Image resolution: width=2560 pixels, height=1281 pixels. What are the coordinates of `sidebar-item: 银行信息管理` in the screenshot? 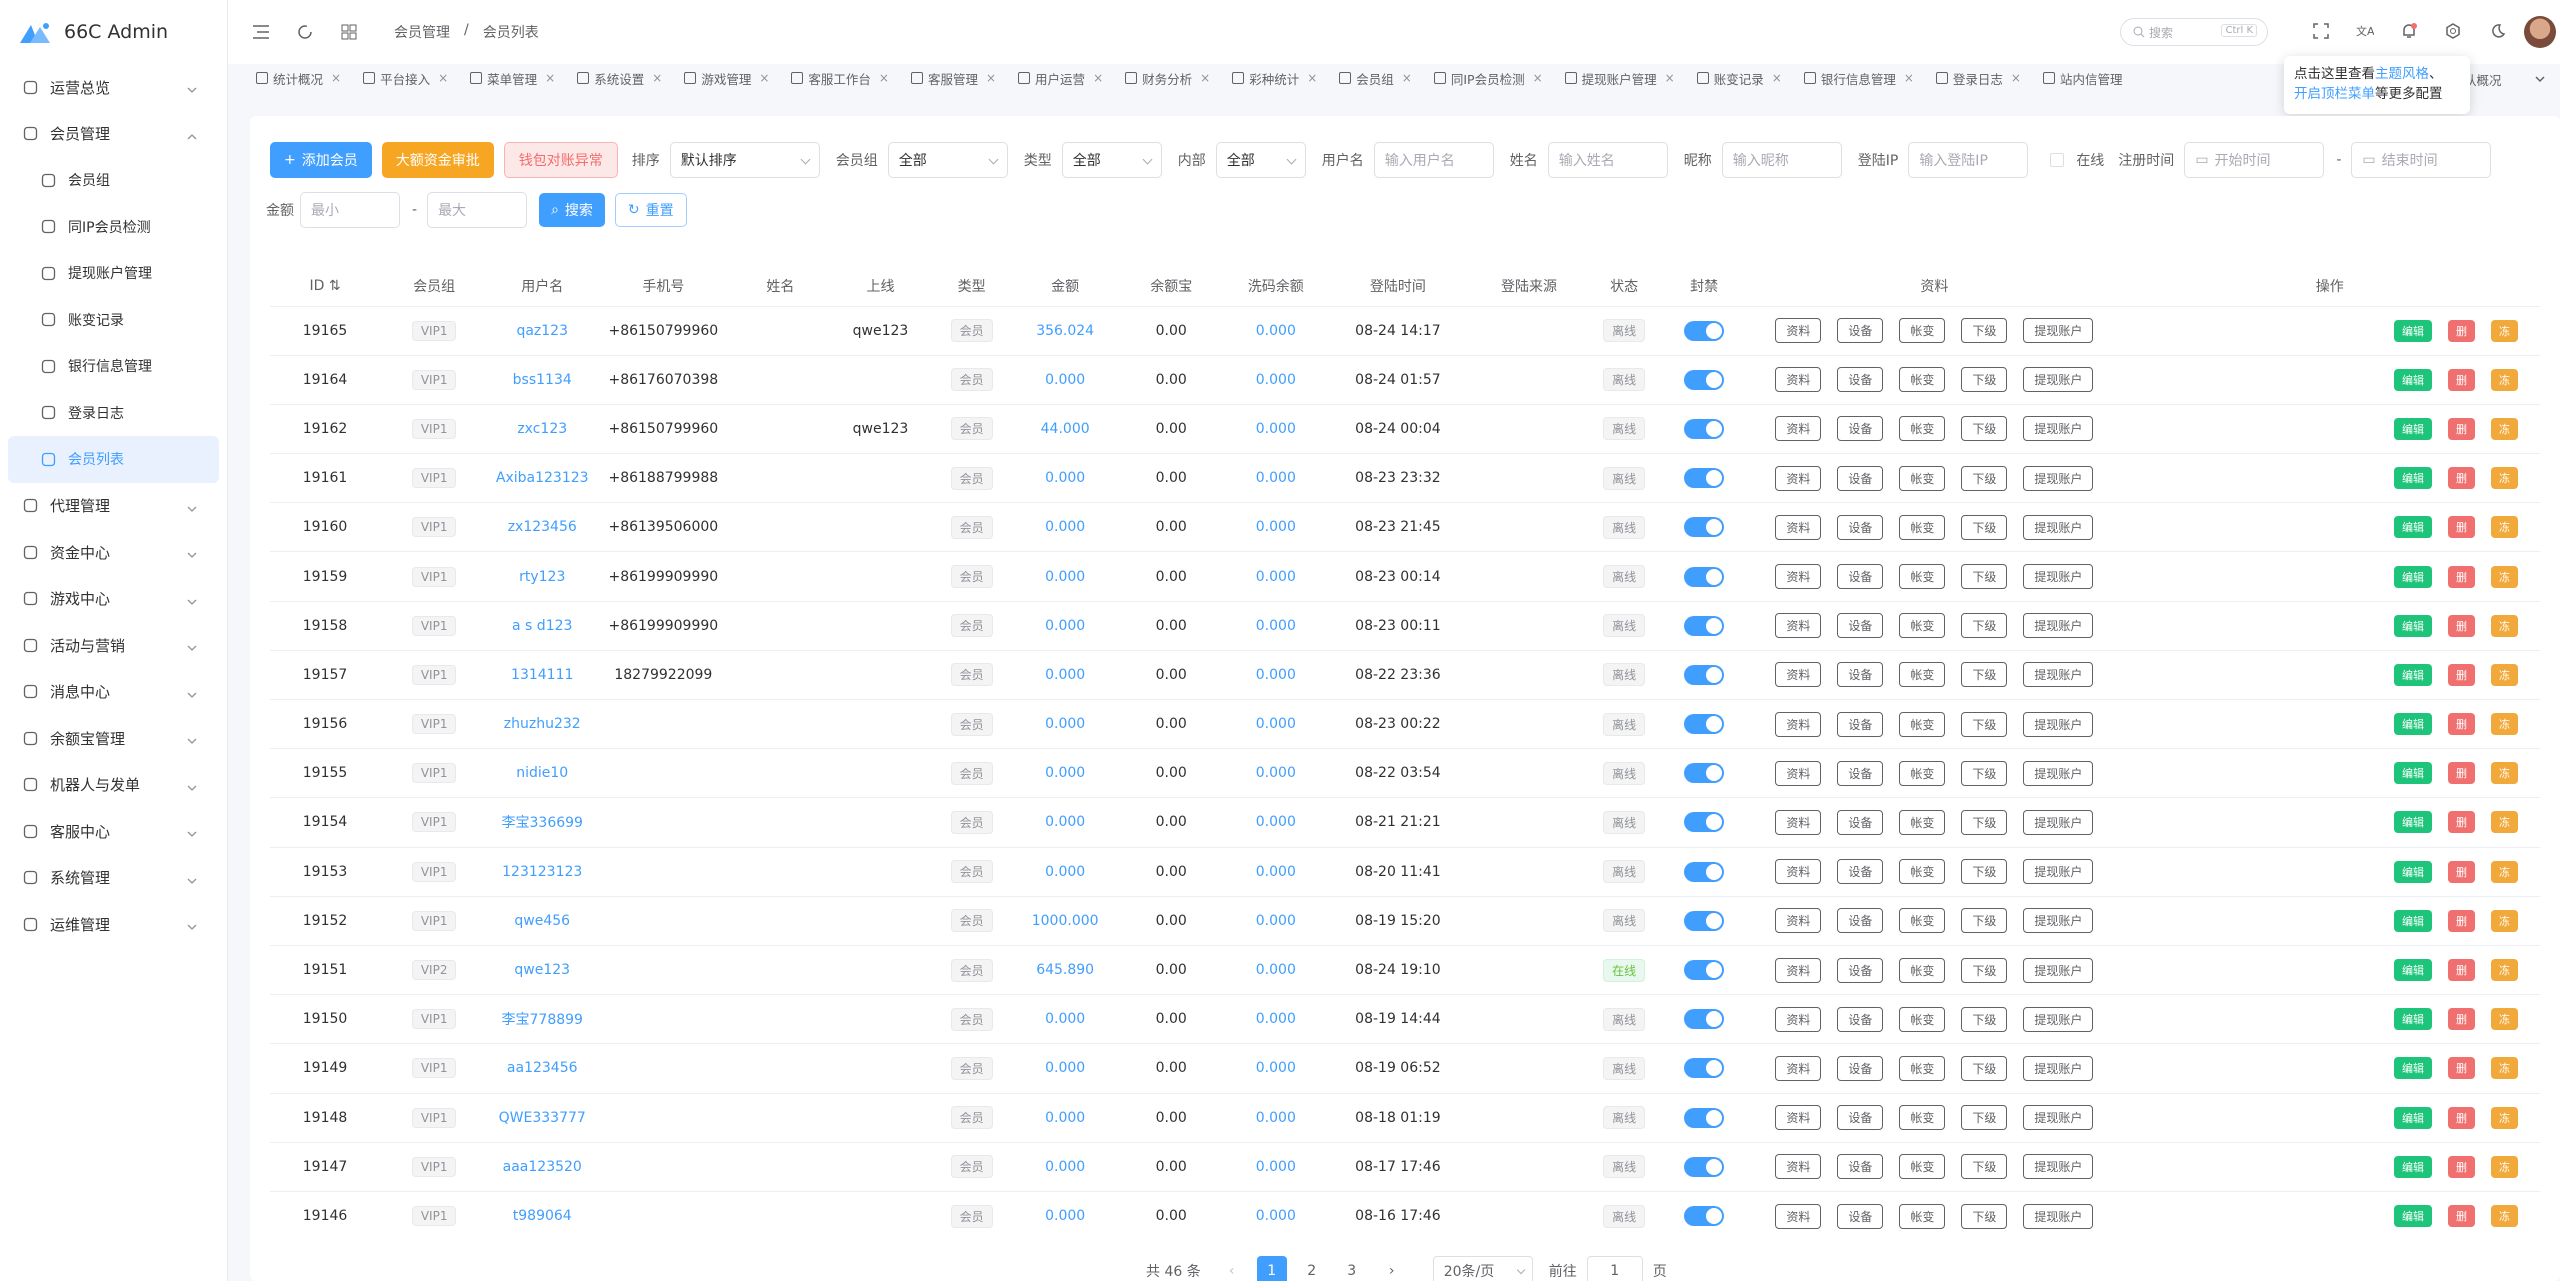 It's located at (113, 366).